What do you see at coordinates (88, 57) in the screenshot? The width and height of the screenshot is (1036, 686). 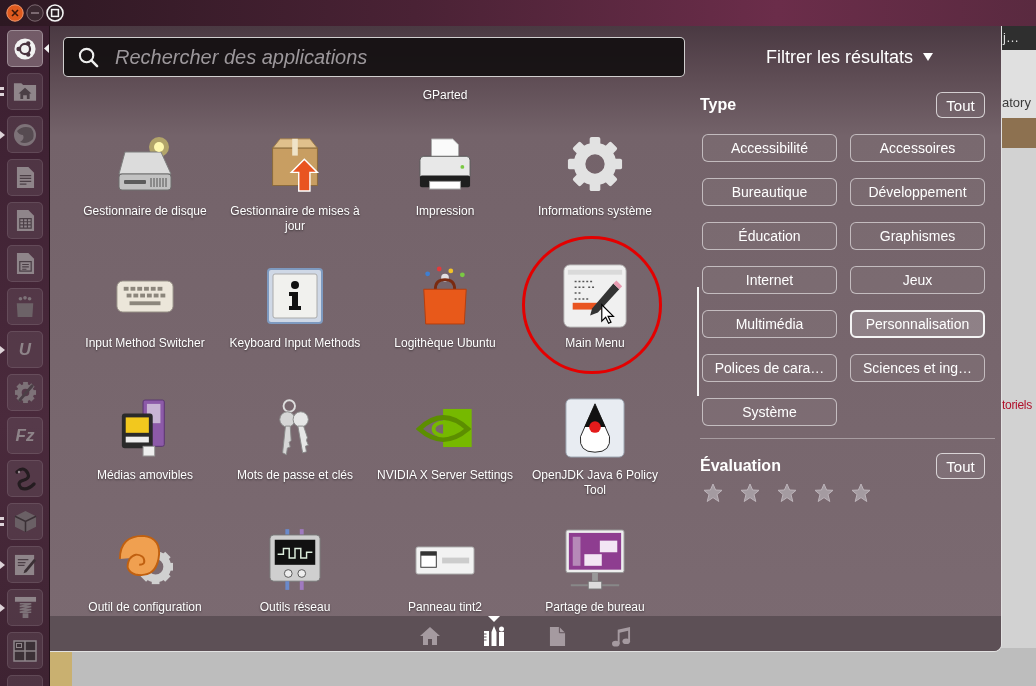 I see `search-icon` at bounding box center [88, 57].